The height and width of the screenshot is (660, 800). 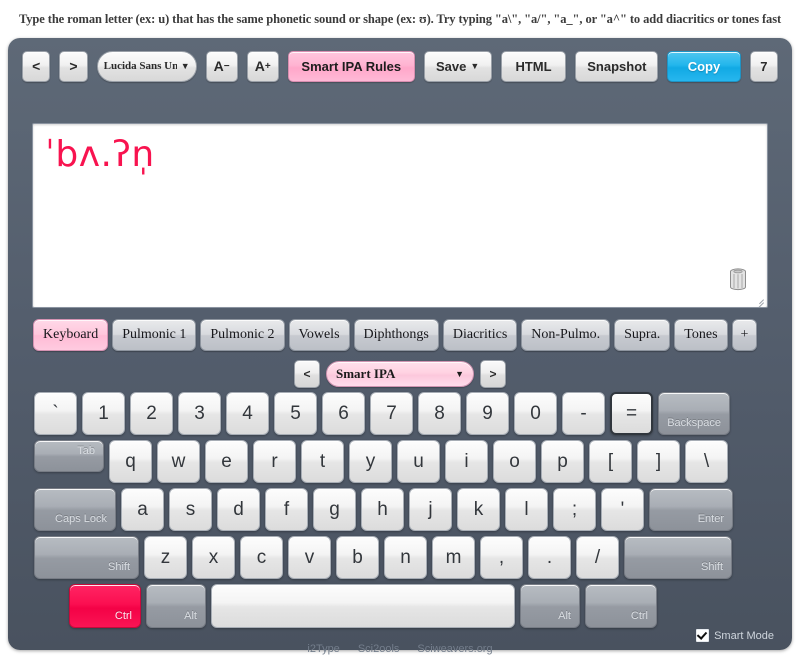 What do you see at coordinates (735, 635) in the screenshot?
I see `smart-mode-toggle: Smart Mode` at bounding box center [735, 635].